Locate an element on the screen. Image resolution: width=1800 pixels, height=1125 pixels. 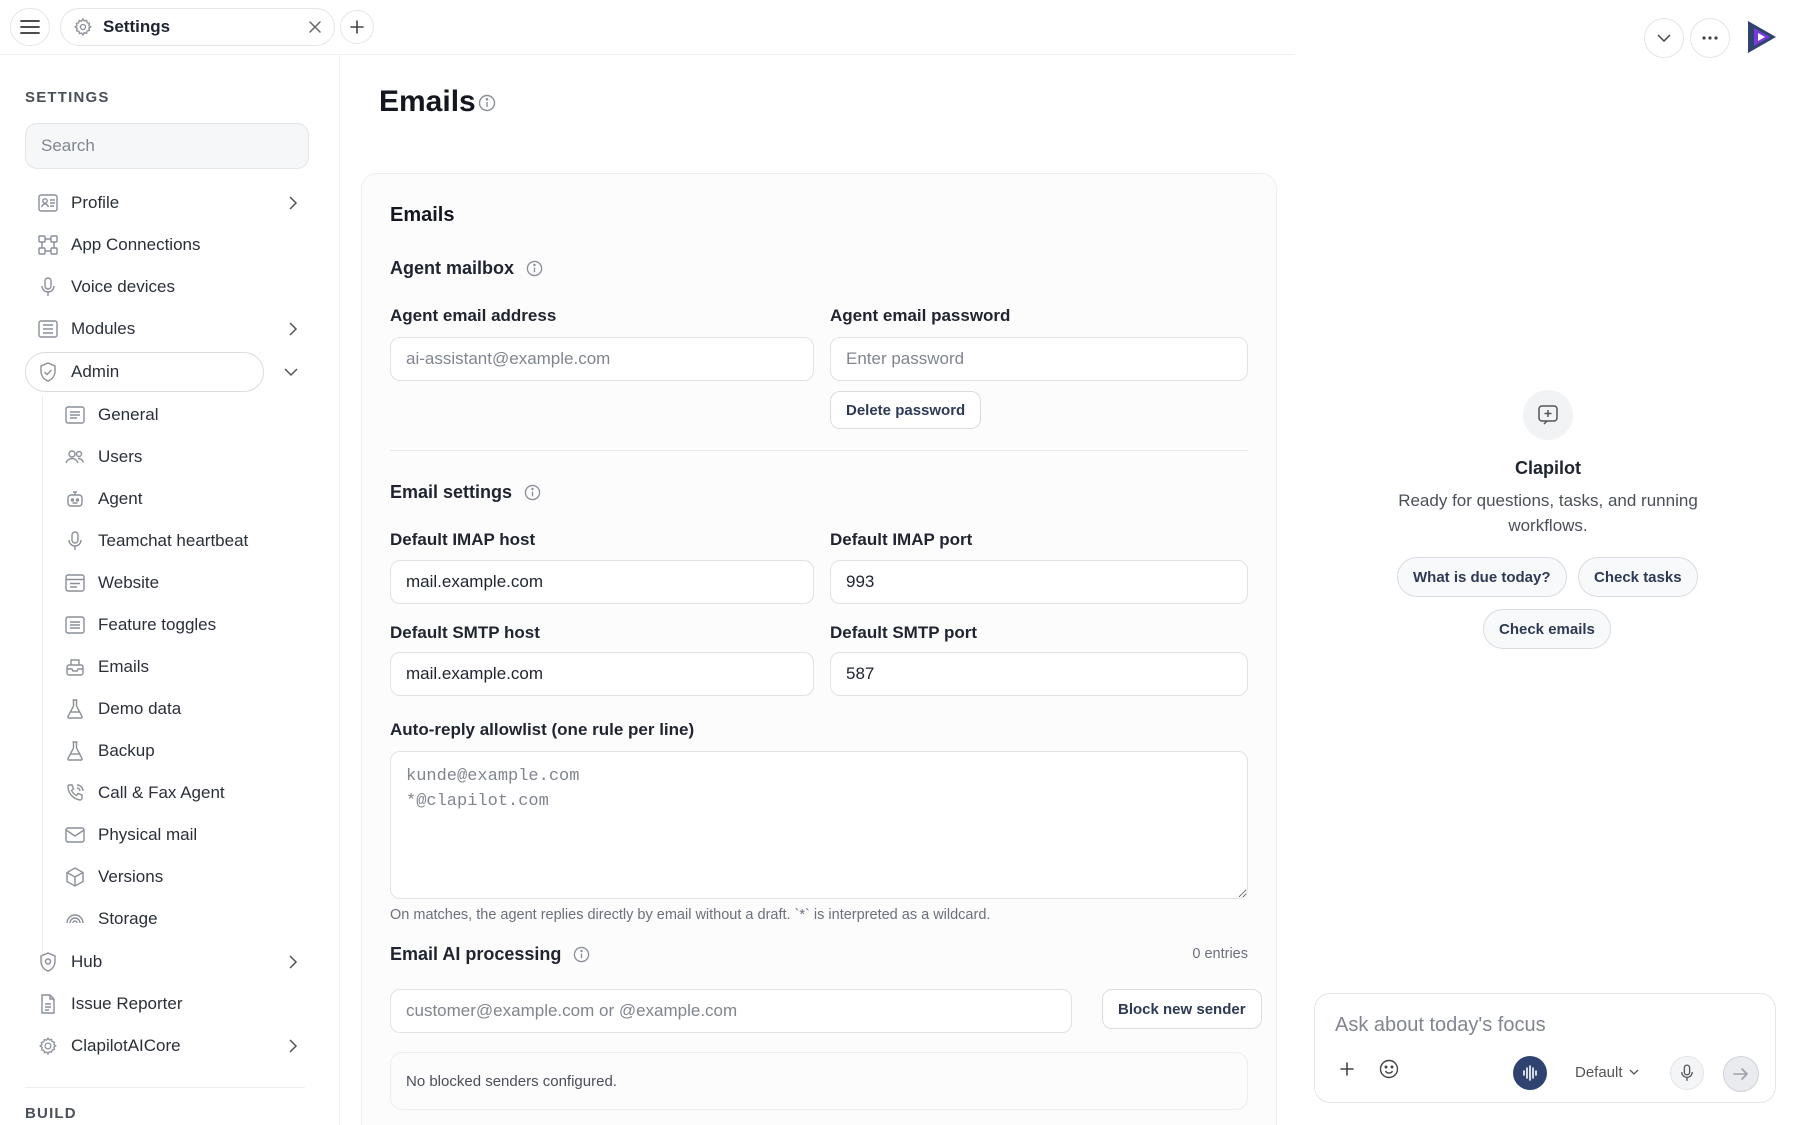
sidebar-item-app-connections: App Connections is located at coordinates (167, 245).